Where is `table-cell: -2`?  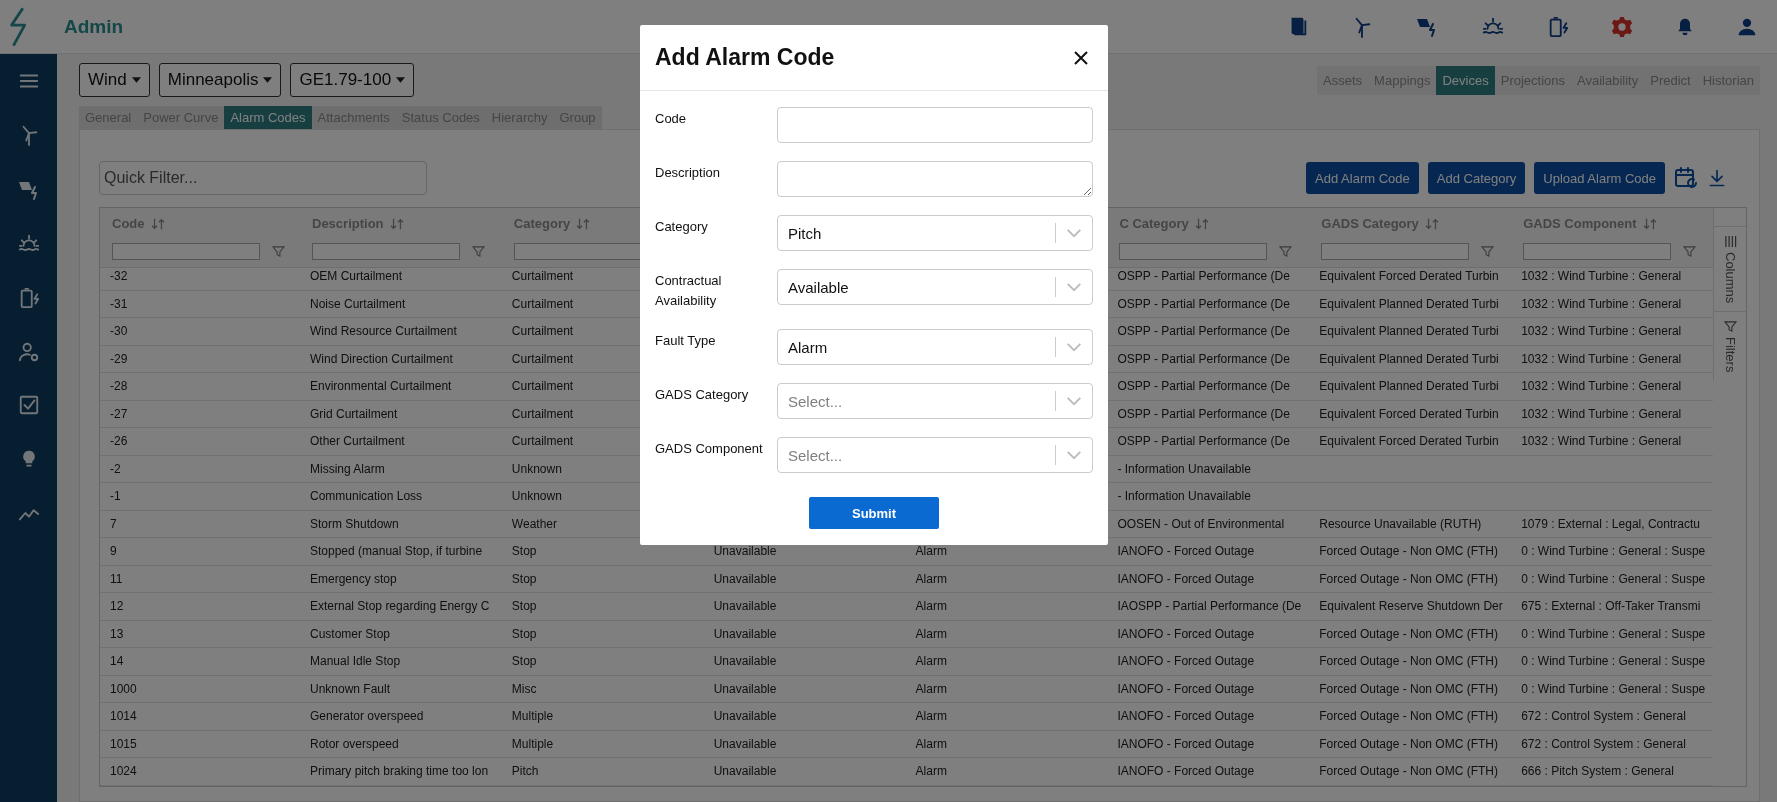 table-cell: -2 is located at coordinates (115, 468).